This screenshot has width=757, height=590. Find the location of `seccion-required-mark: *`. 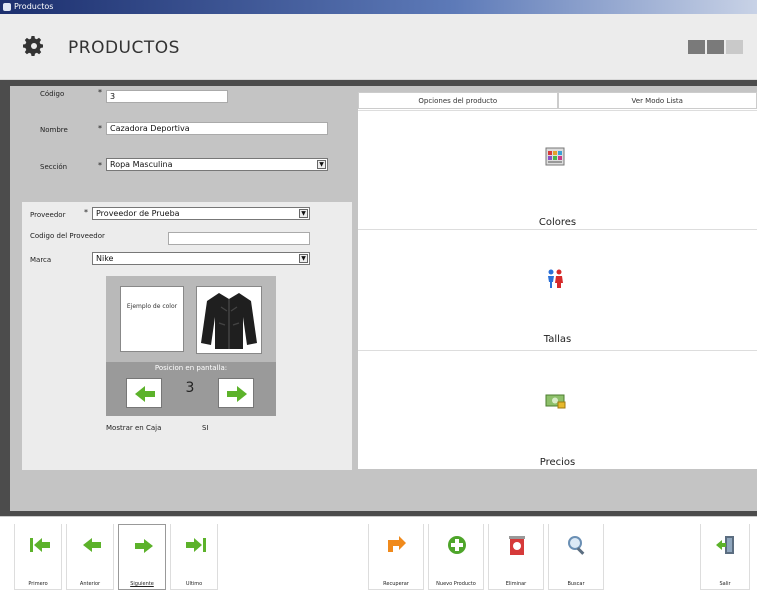

seccion-required-mark: * is located at coordinates (100, 165).